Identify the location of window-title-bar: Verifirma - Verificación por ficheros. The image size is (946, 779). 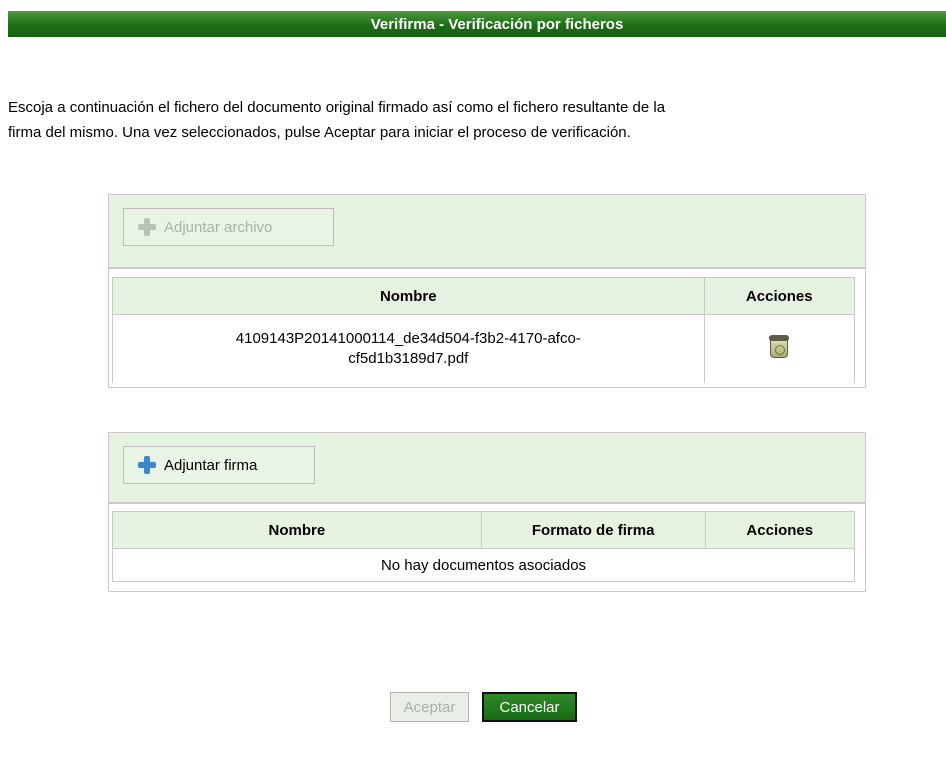
(477, 24).